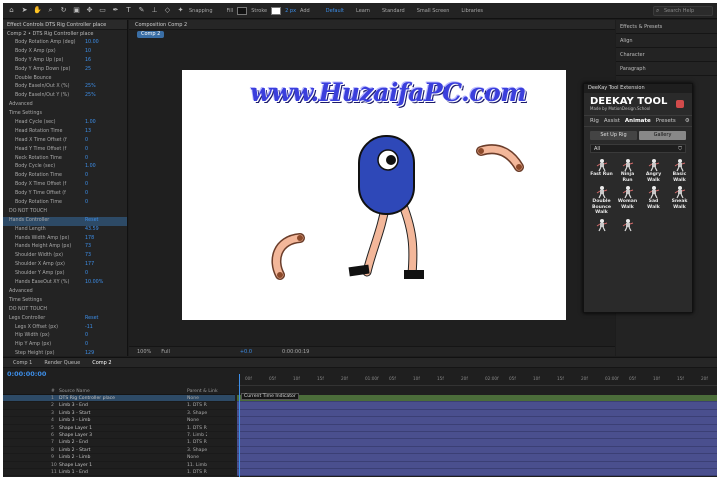 This screenshot has height=480, width=720. I want to click on property-value: 10, so click(88, 52).